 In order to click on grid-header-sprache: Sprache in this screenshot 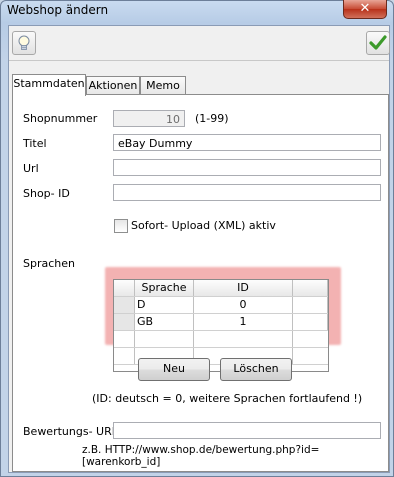, I will do `click(164, 288)`.